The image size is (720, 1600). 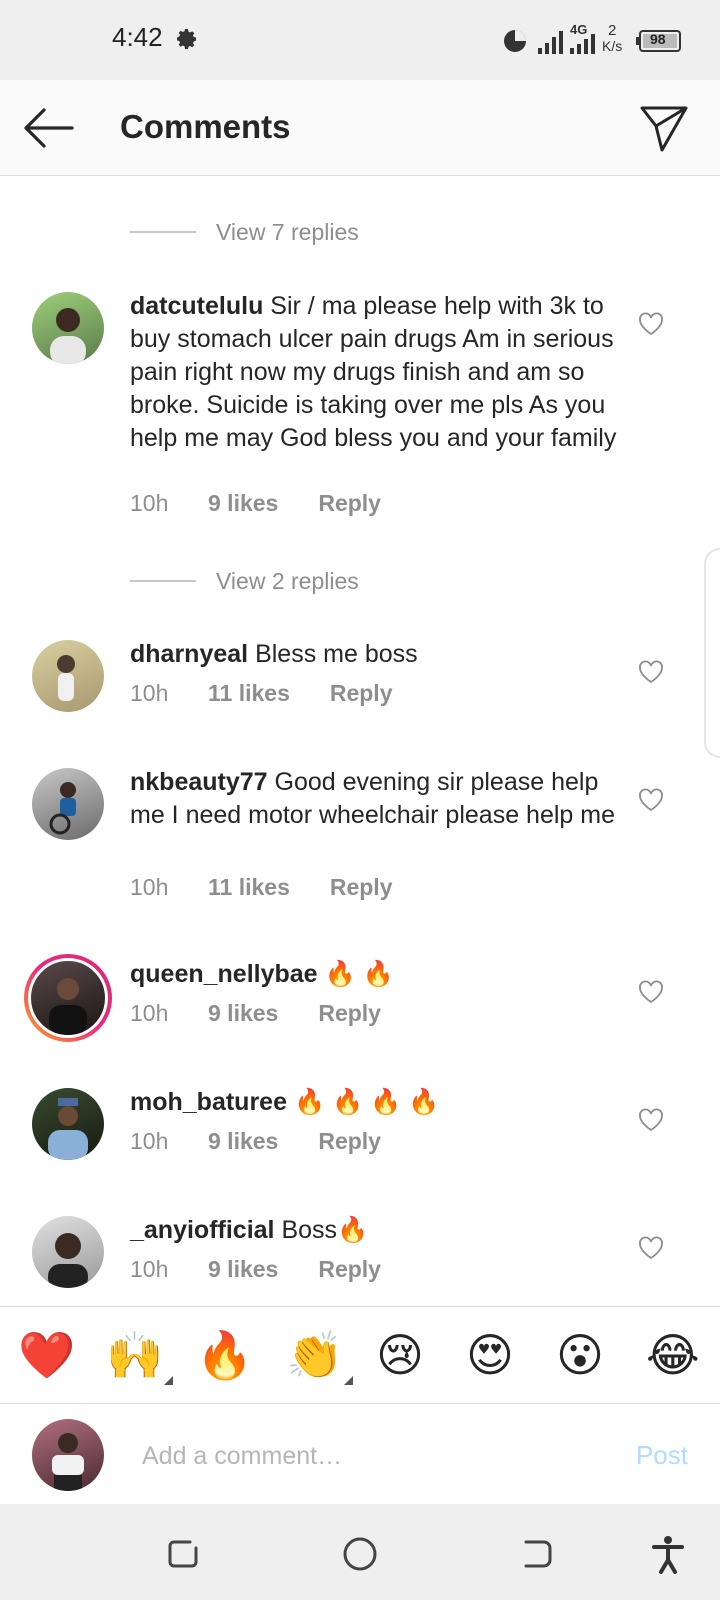 I want to click on comment-username: _anyiofficial, so click(x=202, y=1230).